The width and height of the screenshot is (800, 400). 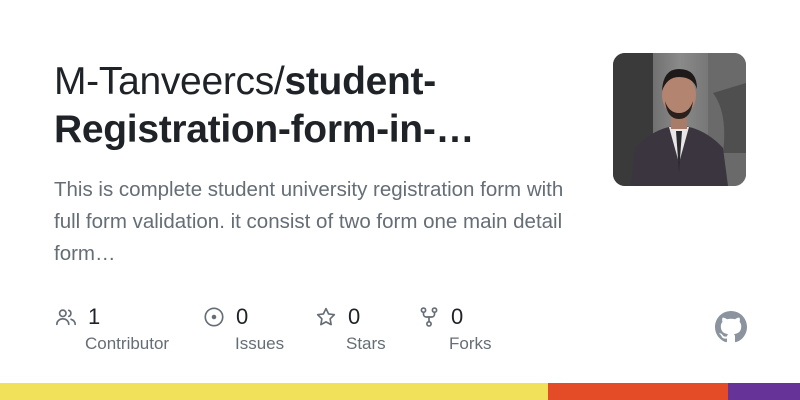 I want to click on fork-count: 0, so click(x=457, y=316).